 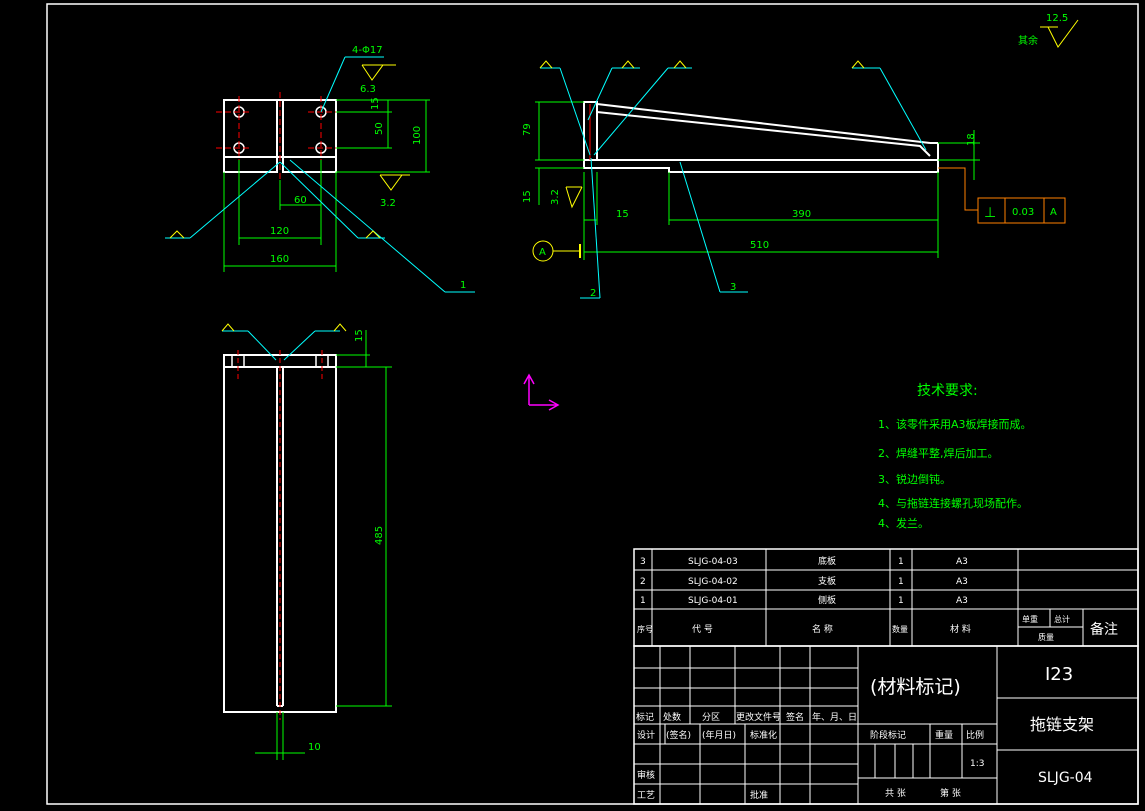 What do you see at coordinates (953, 503) in the screenshot?
I see `tech-item: 4、与拖链连接螺孔现场配作。` at bounding box center [953, 503].